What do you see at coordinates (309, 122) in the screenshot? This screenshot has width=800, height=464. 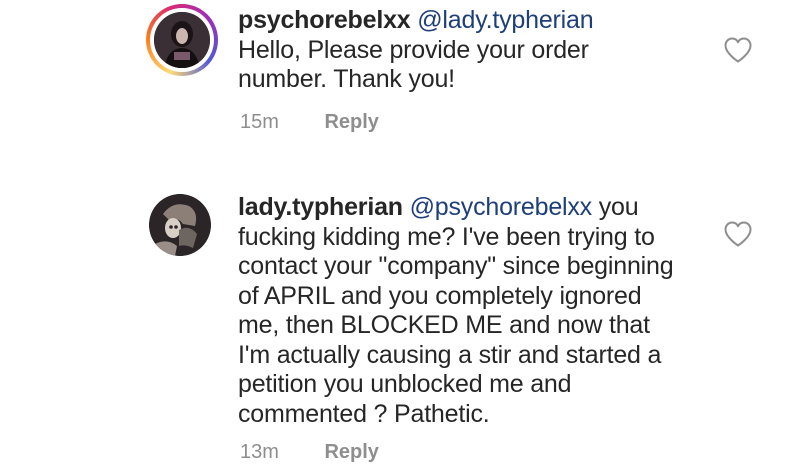 I see `comment-meta: 15m Reply` at bounding box center [309, 122].